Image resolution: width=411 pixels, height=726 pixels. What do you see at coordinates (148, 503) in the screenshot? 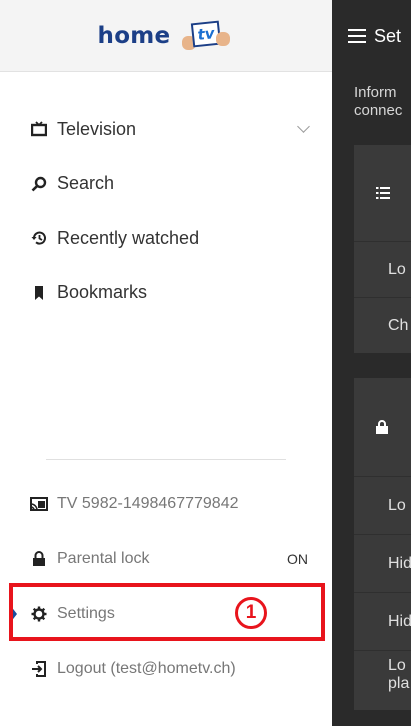
I see `tv-device-label: TV 5982-1498467779842` at bounding box center [148, 503].